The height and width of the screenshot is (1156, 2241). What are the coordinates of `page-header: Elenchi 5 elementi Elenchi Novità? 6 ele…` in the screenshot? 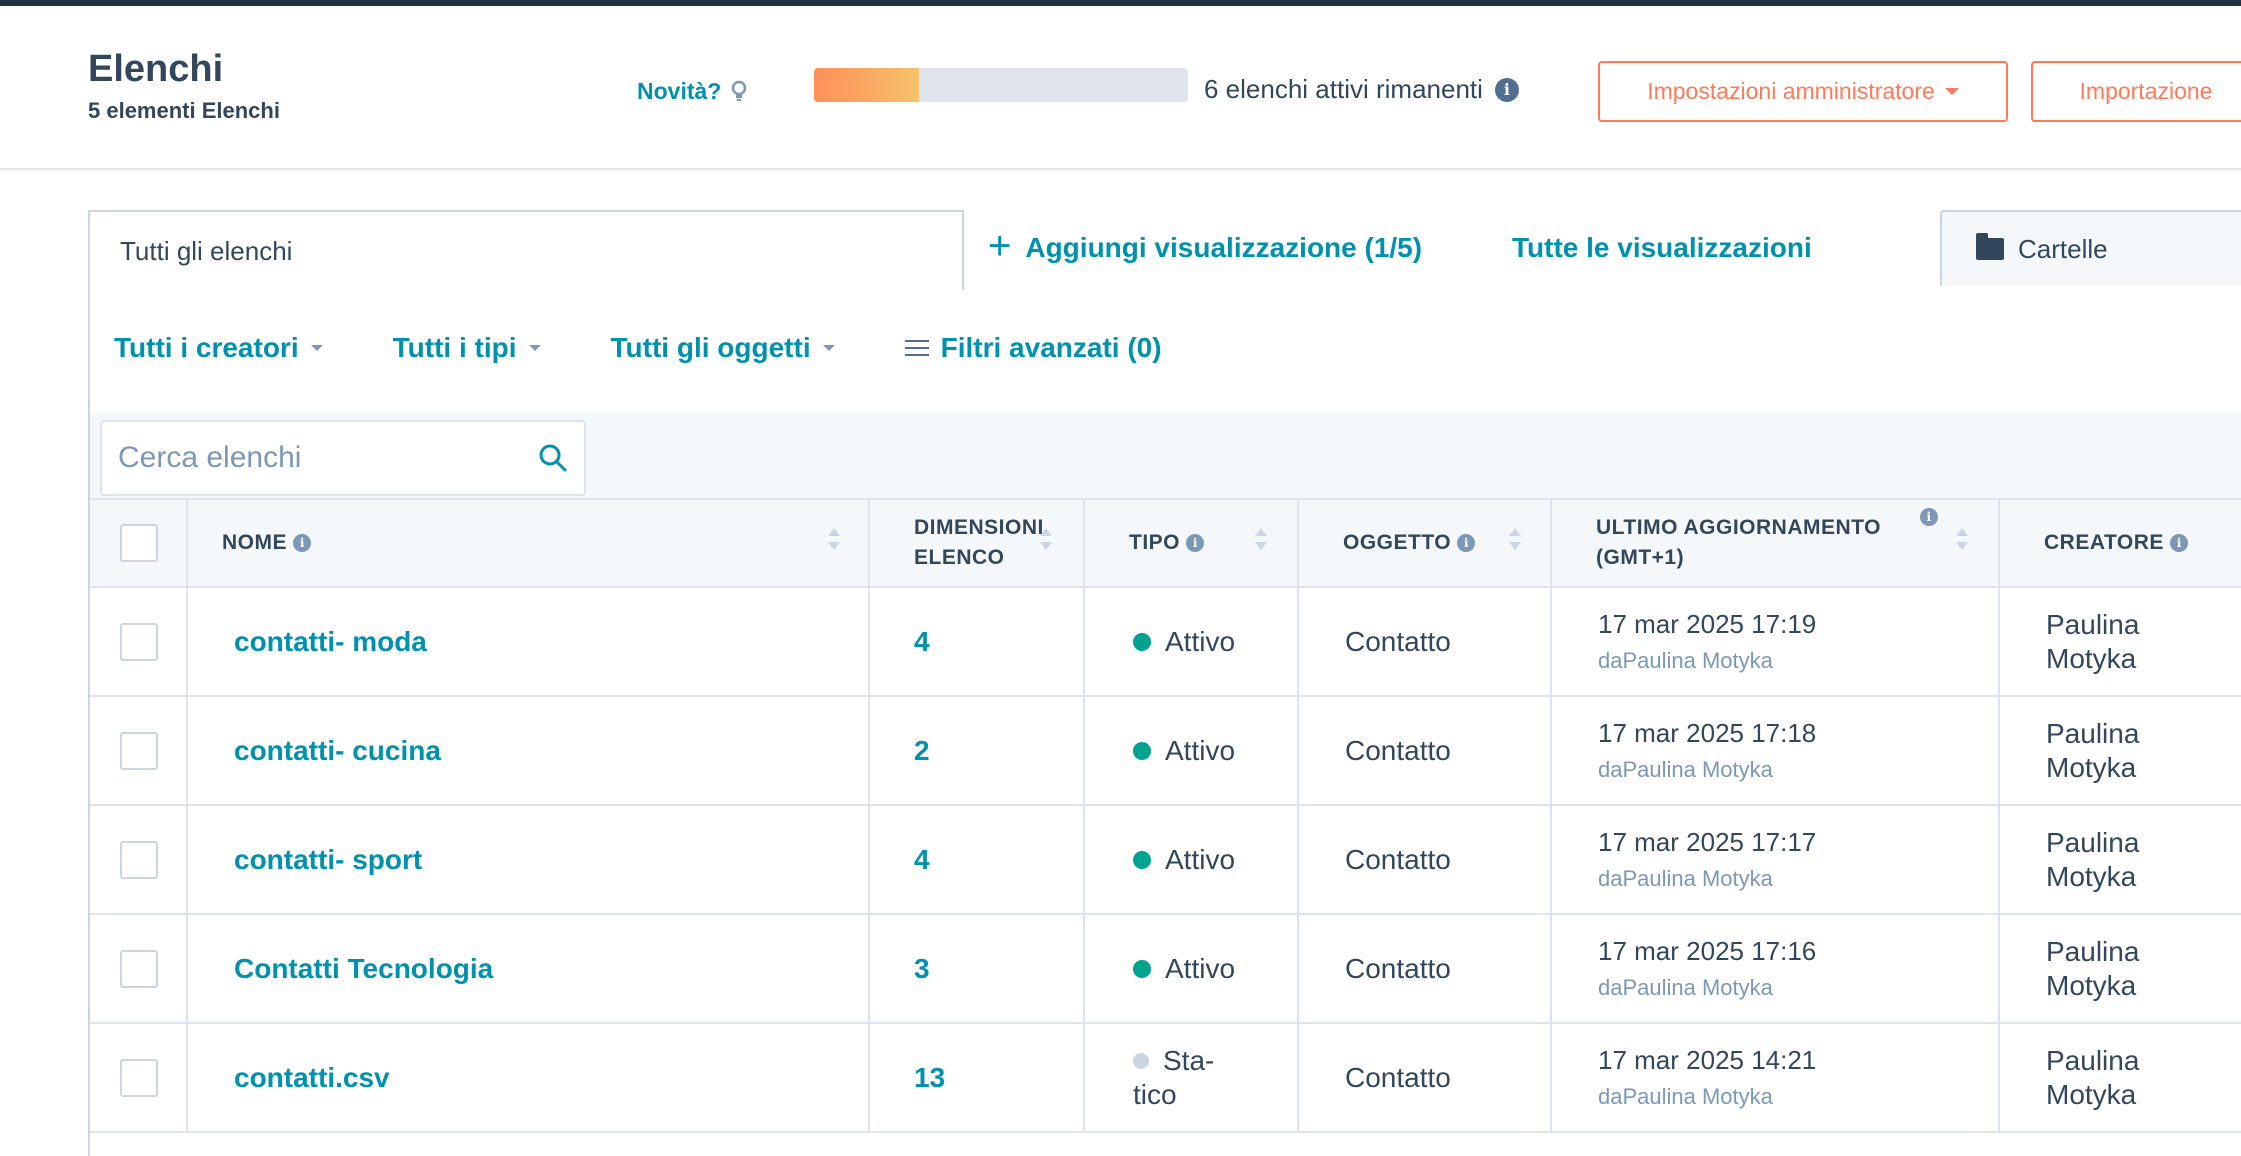 It's located at (1120, 88).